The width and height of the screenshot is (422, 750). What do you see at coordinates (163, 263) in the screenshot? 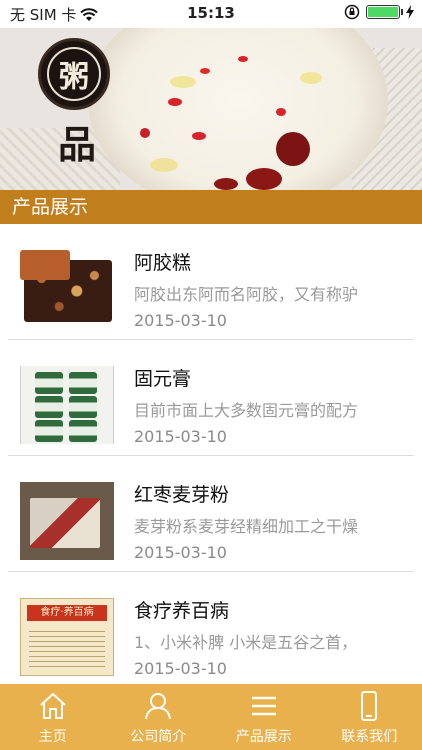
I see `product-title: 阿胶糕` at bounding box center [163, 263].